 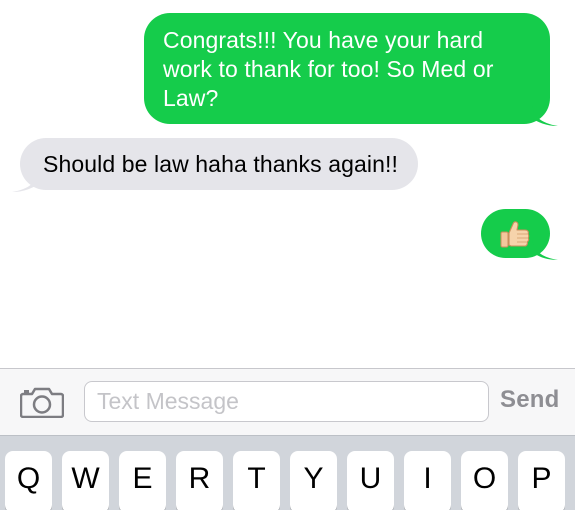 I want to click on key-y: Y, so click(x=313, y=480).